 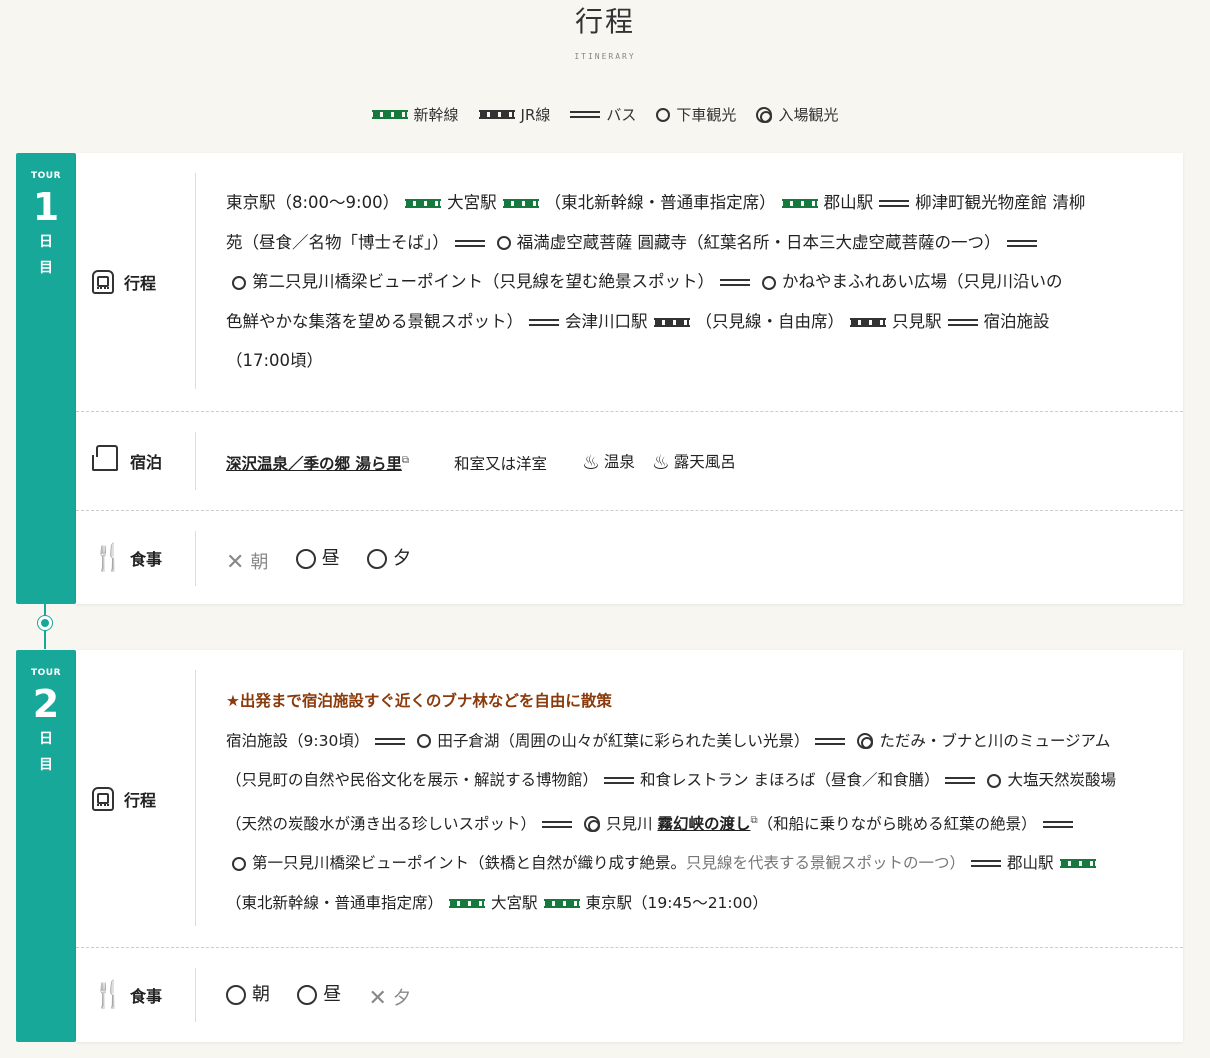 What do you see at coordinates (703, 824) in the screenshot?
I see `ferry-link: 霧幻峡の渡し` at bounding box center [703, 824].